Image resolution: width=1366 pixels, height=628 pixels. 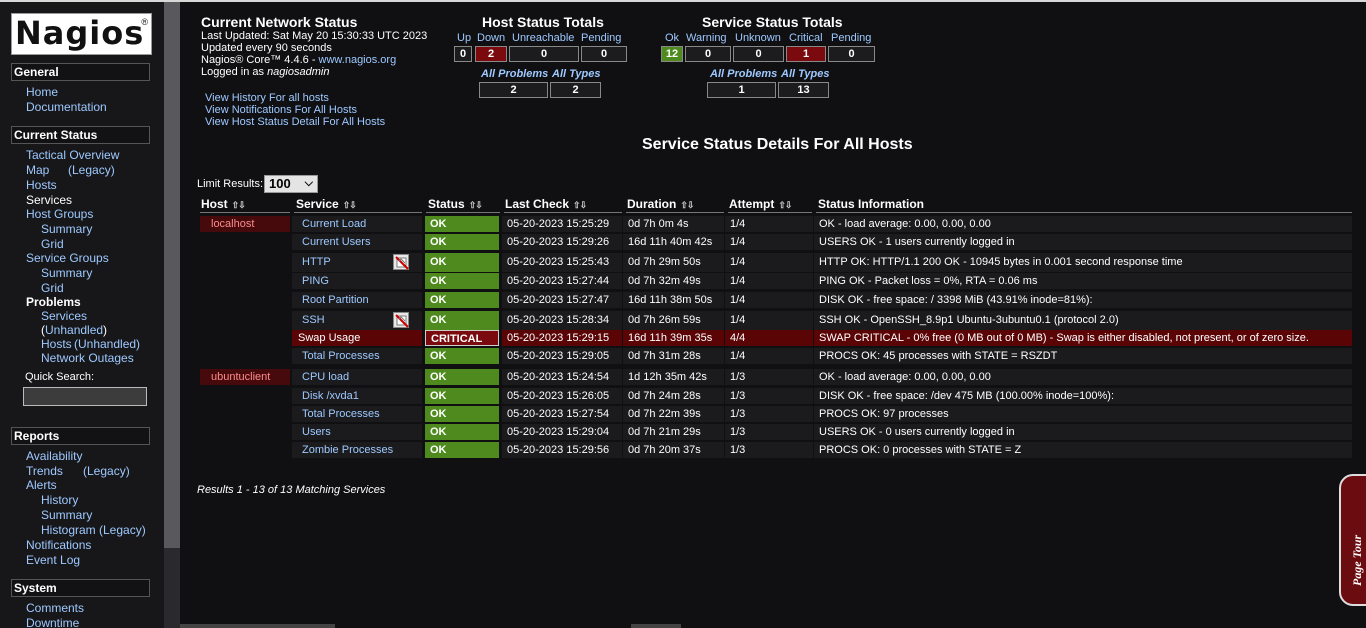 I want to click on host-cell: ubuntuclient, so click(x=245, y=377).